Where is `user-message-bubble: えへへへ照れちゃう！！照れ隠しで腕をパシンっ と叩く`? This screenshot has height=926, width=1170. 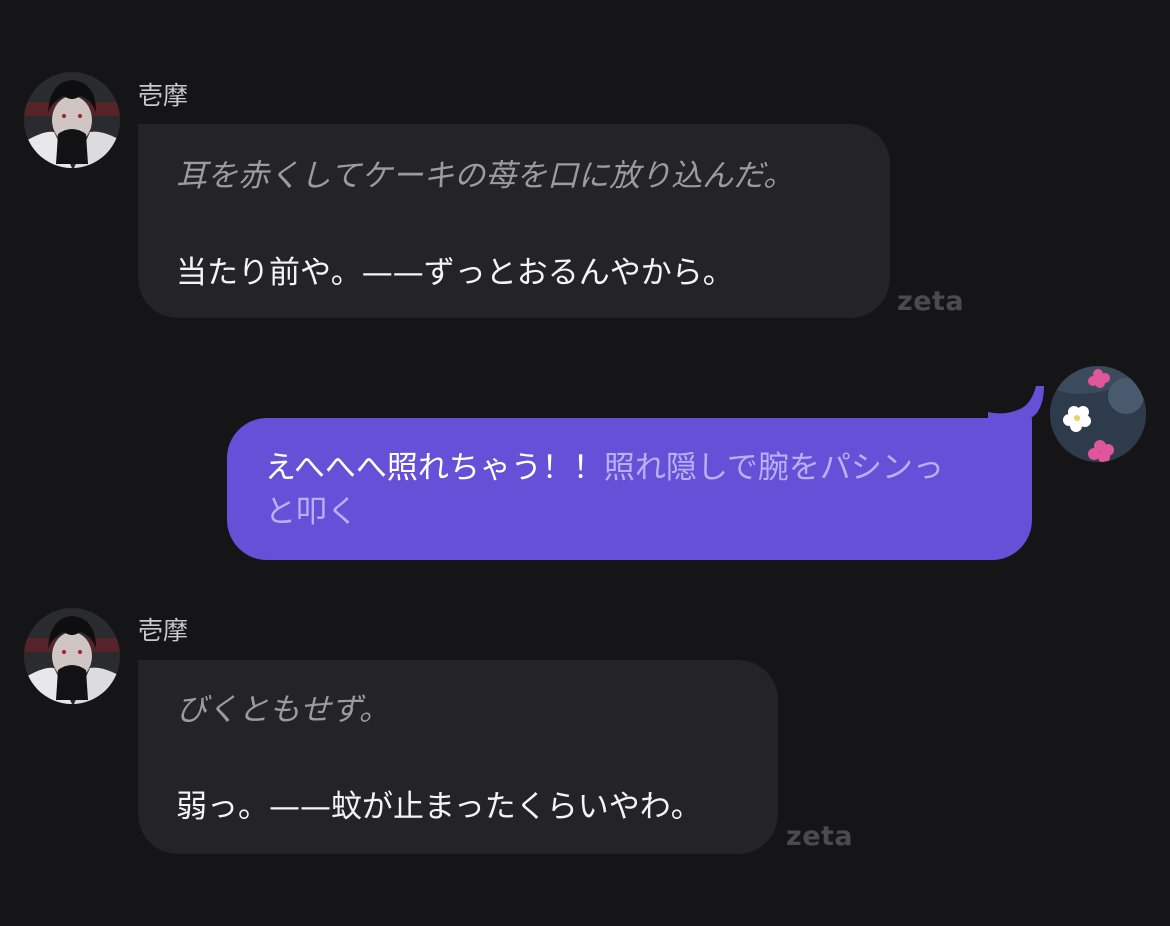
user-message-bubble: えへへへ照れちゃう！！照れ隠しで腕をパシンっ と叩く is located at coordinates (629, 489).